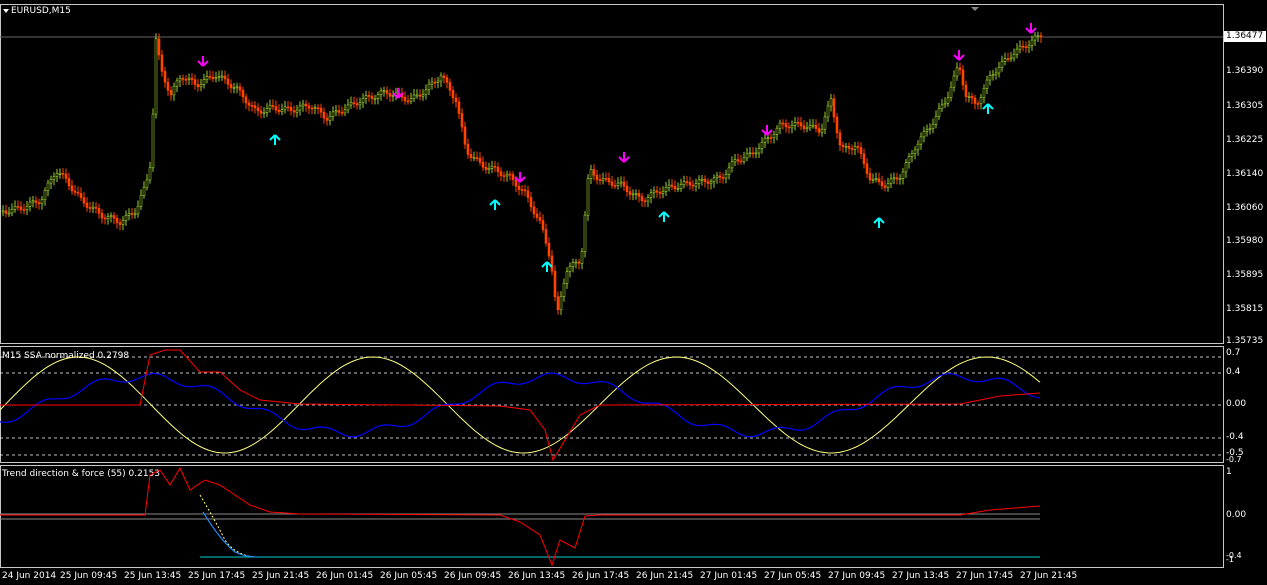 Image resolution: width=1267 pixels, height=585 pixels. What do you see at coordinates (975, 9) in the screenshot?
I see `chart-shift-marker` at bounding box center [975, 9].